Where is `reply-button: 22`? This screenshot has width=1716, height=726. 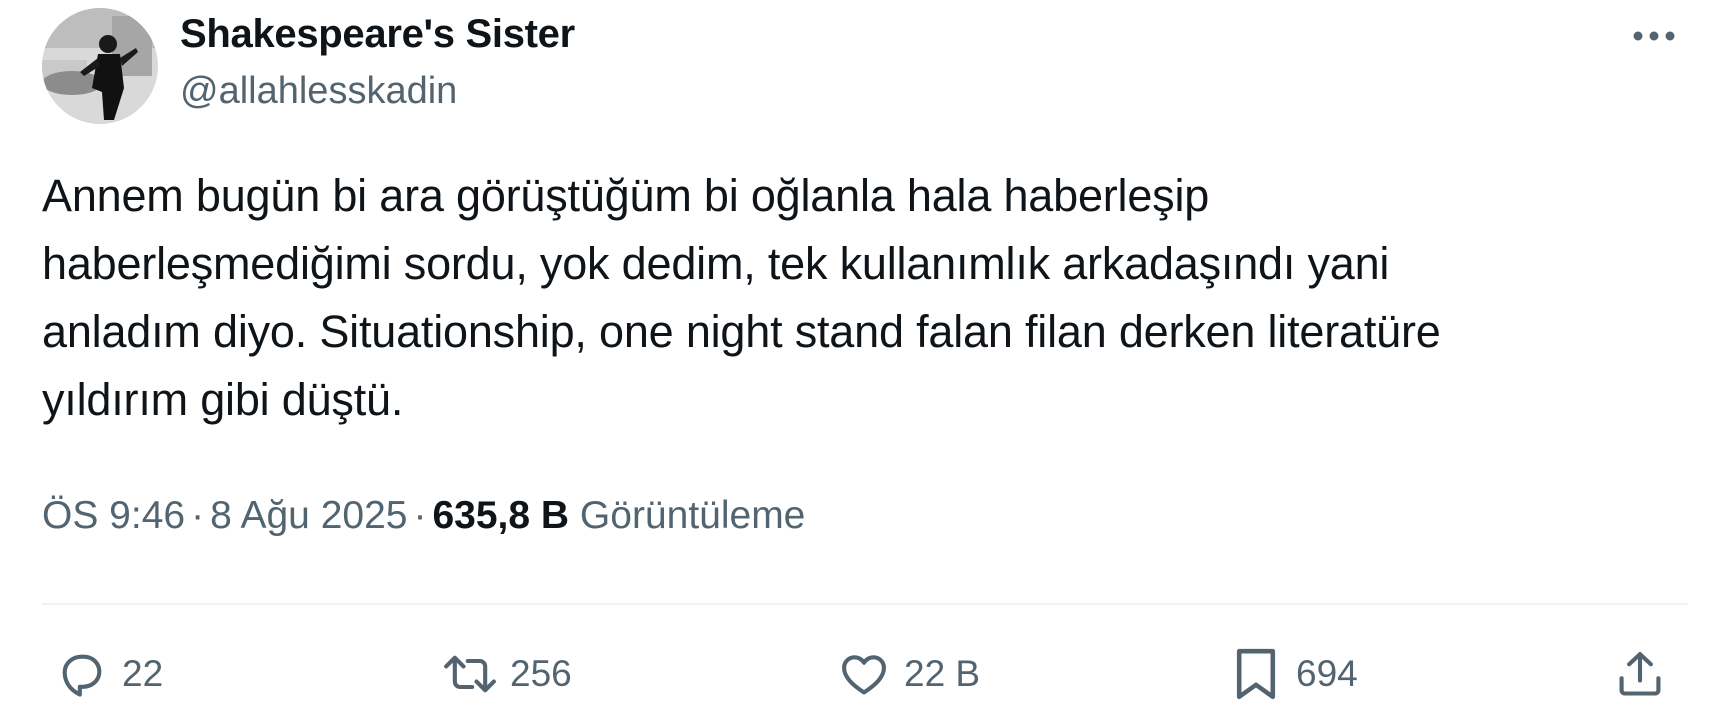
reply-button: 22 is located at coordinates (107, 674).